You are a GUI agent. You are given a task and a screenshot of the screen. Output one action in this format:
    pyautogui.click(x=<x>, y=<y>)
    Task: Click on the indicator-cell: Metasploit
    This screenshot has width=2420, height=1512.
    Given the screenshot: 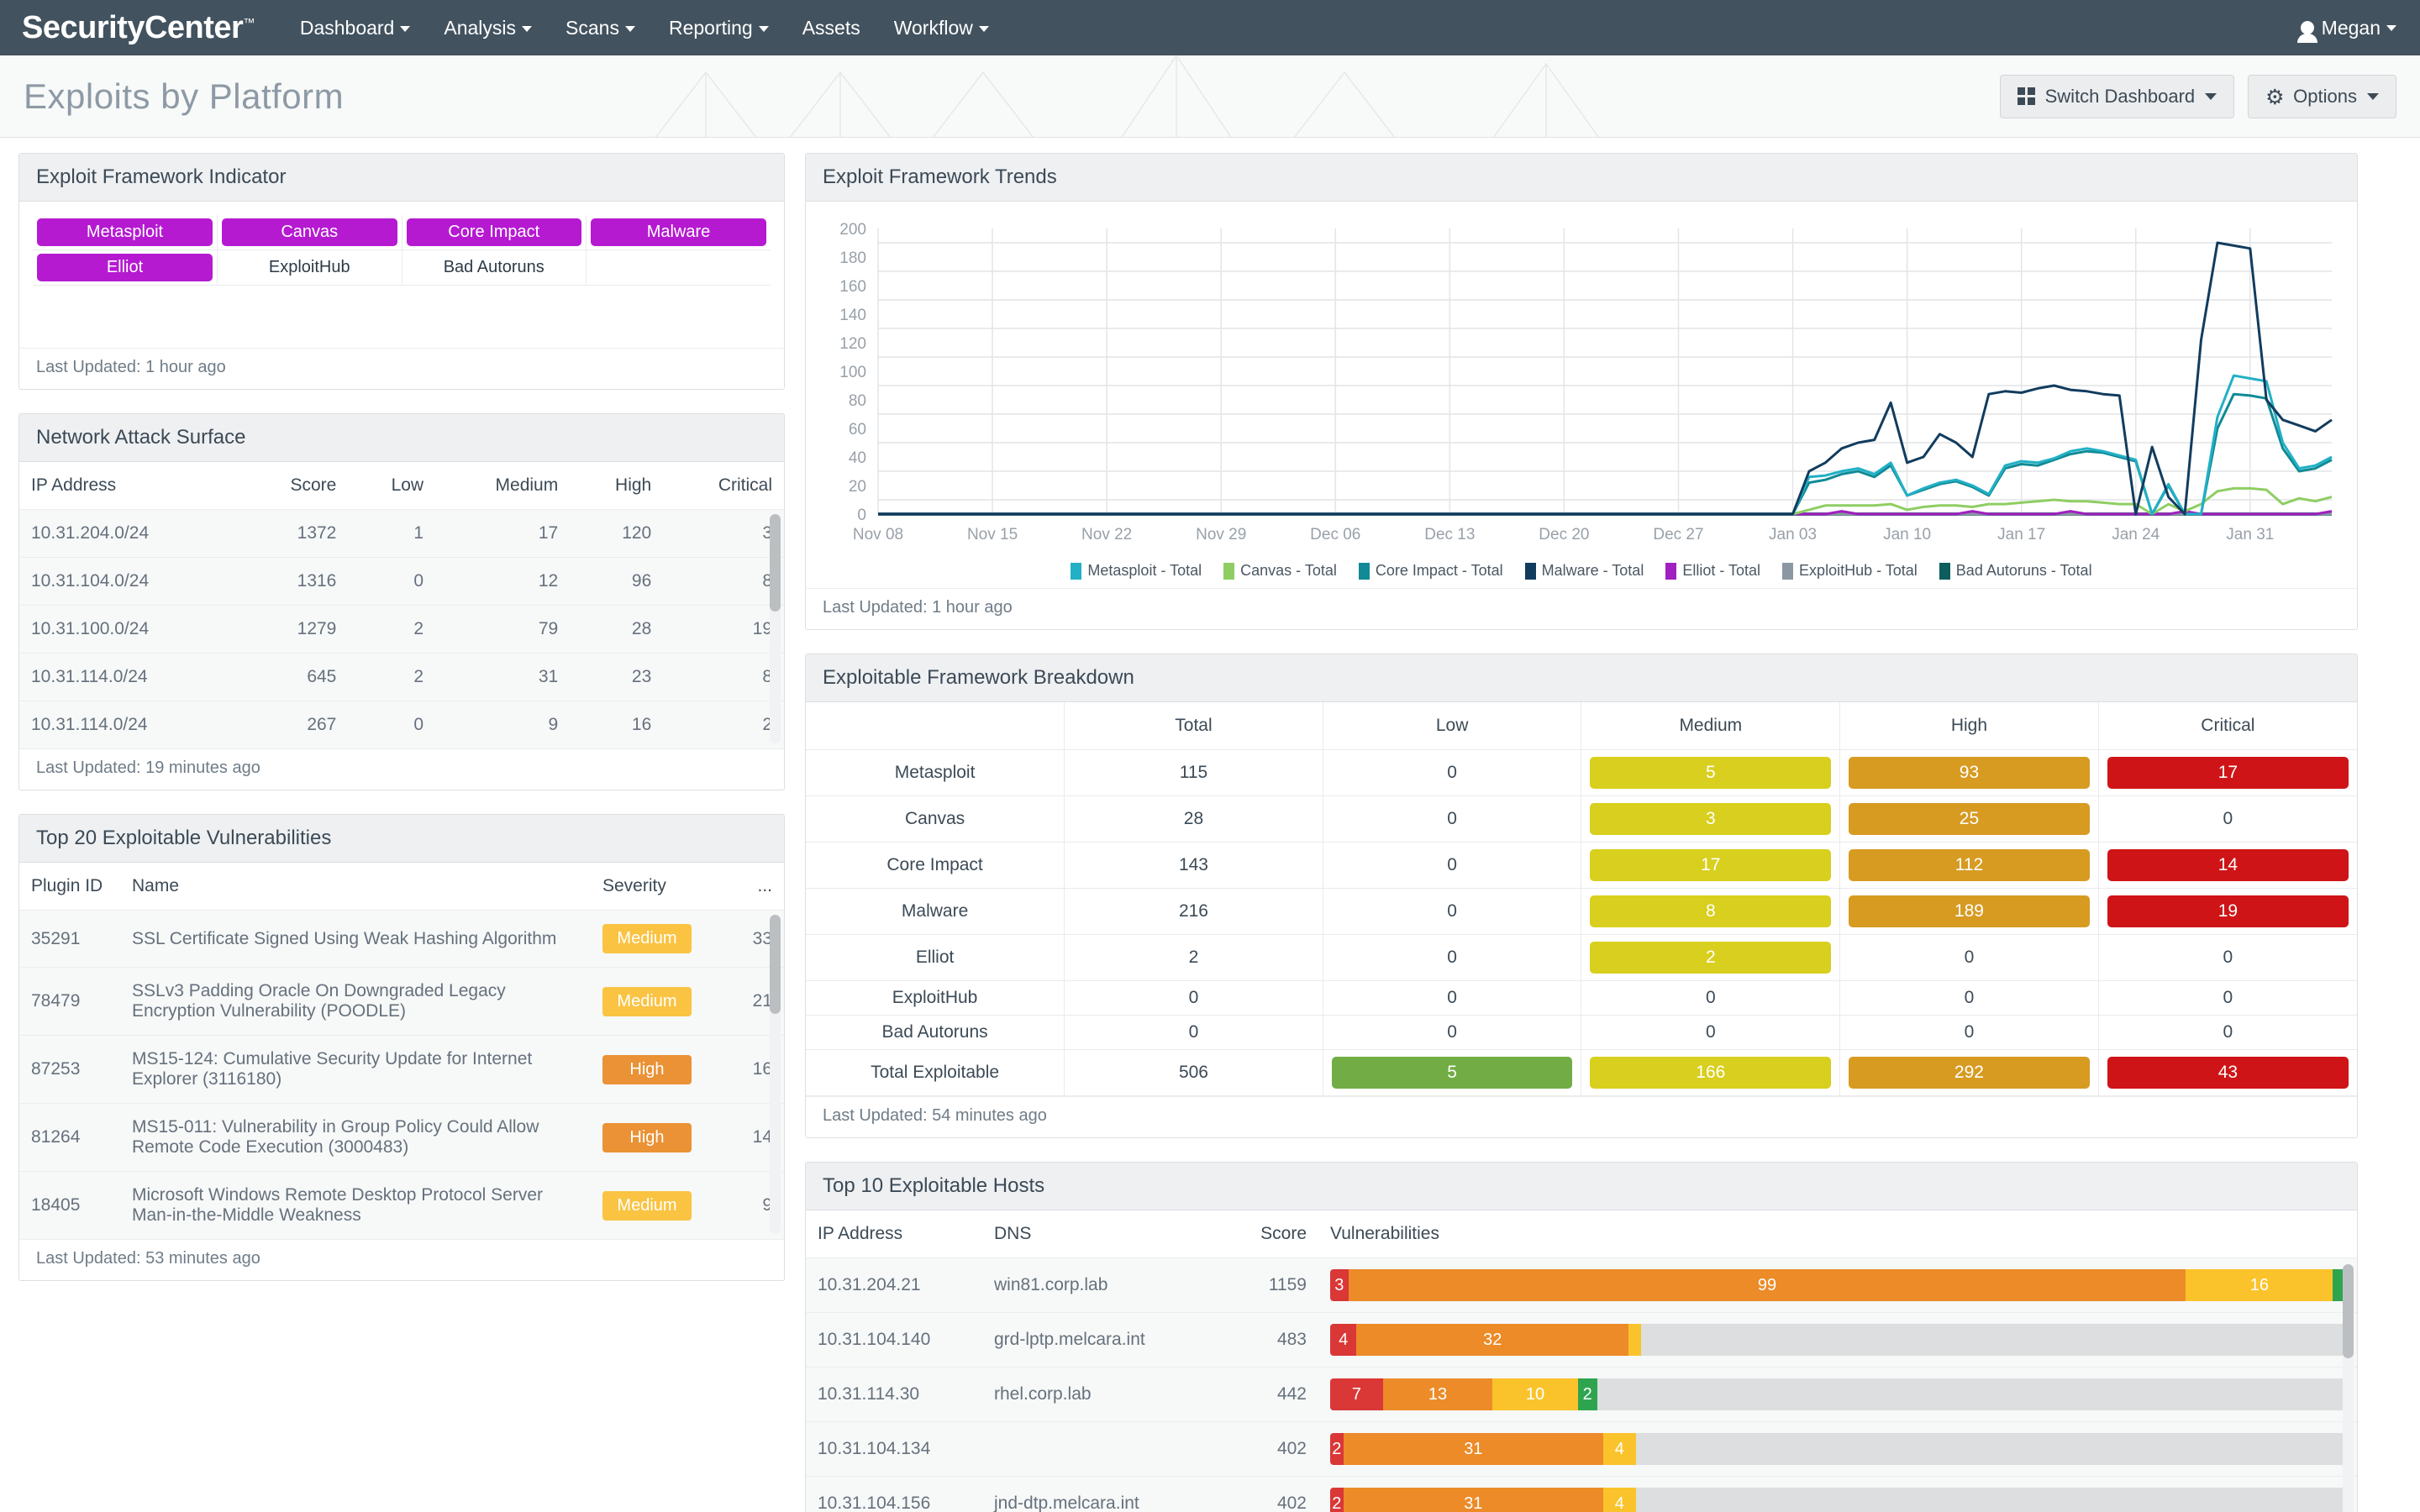 What is the action you would take?
    pyautogui.click(x=125, y=232)
    